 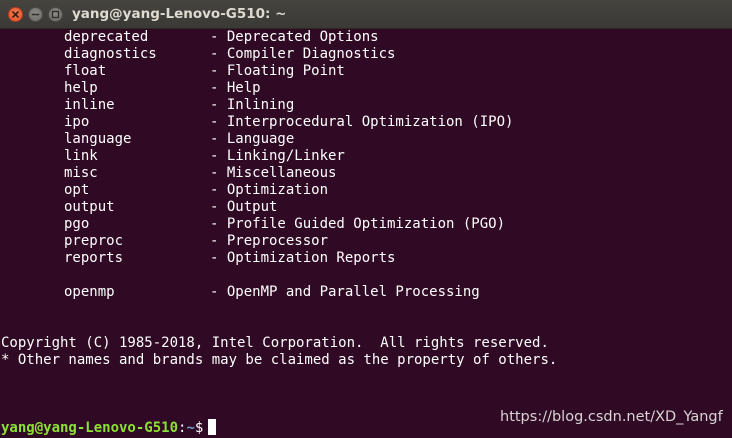 I want to click on option-name: float, so click(x=85, y=71).